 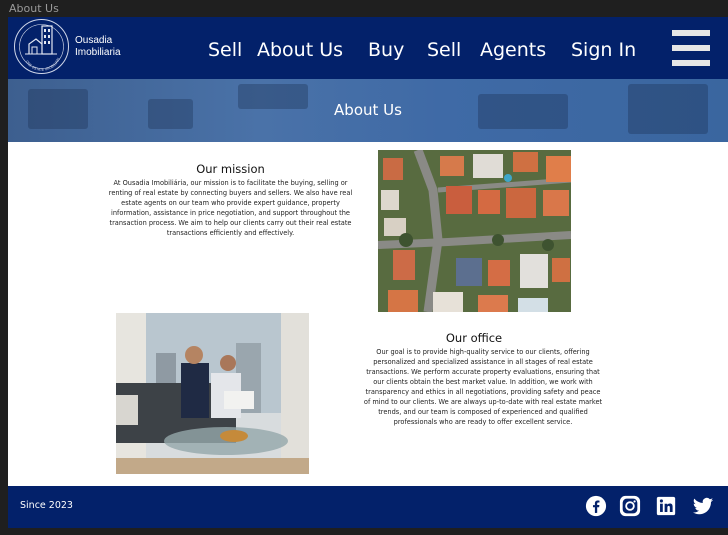 I want to click on svg-text: ONE ESTATE IMOBILIÁRIA, so click(x=38, y=46).